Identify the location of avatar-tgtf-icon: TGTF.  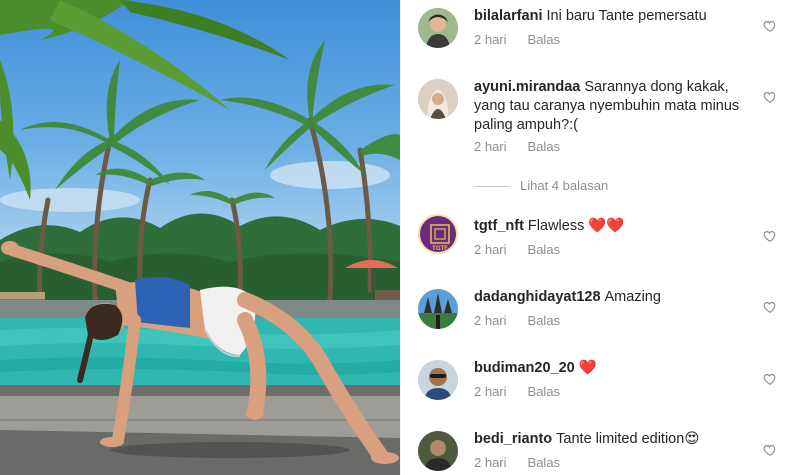
(438, 234).